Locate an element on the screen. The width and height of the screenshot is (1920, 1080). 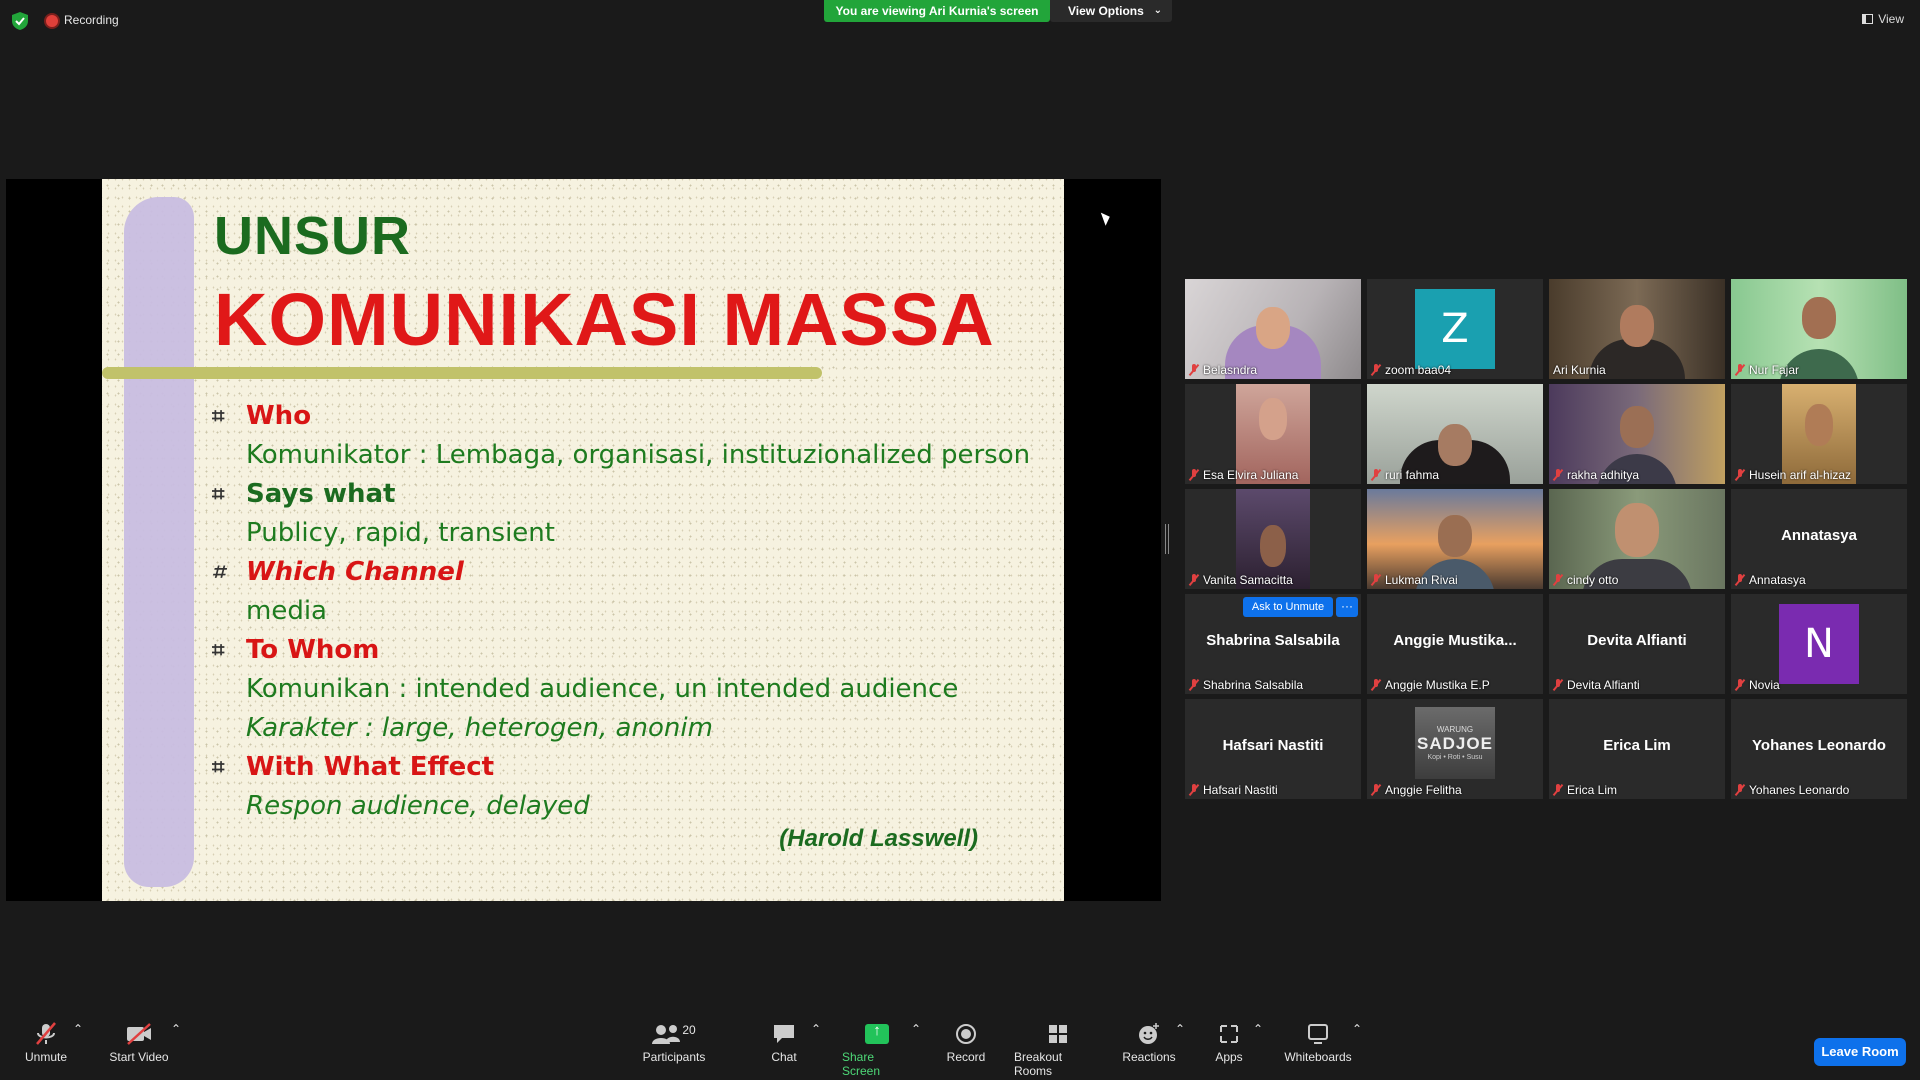
chevron-down-icon: ⌄ is located at coordinates (1157, 10).